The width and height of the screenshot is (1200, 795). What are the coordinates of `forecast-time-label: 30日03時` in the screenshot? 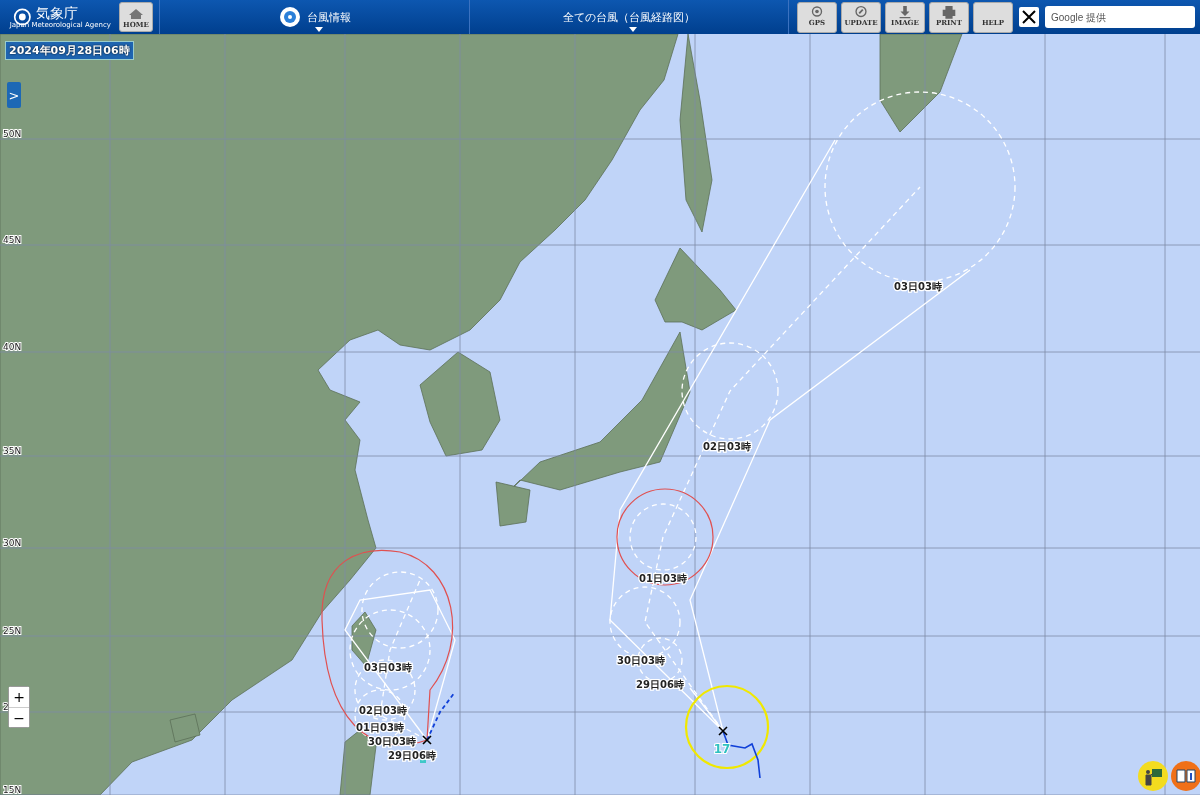 It's located at (641, 660).